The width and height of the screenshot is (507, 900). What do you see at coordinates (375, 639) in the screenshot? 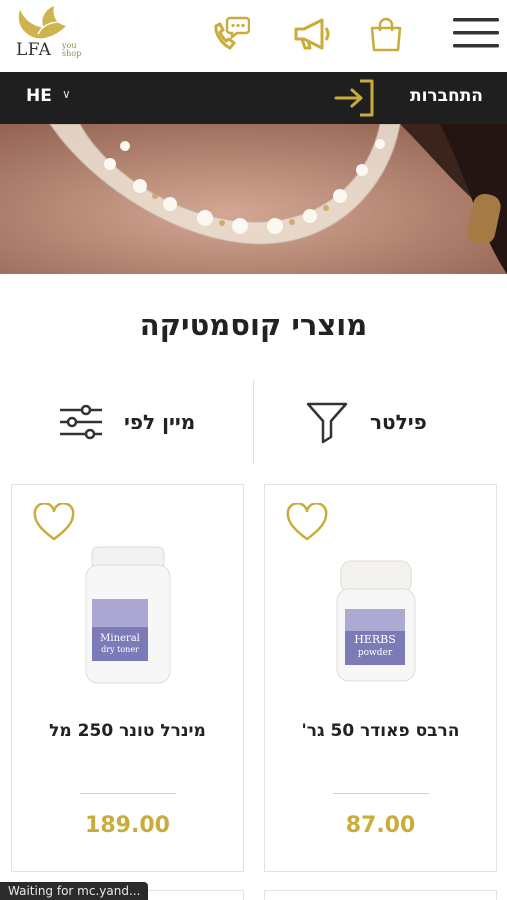
I see `jar-label-line1: HERBS` at bounding box center [375, 639].